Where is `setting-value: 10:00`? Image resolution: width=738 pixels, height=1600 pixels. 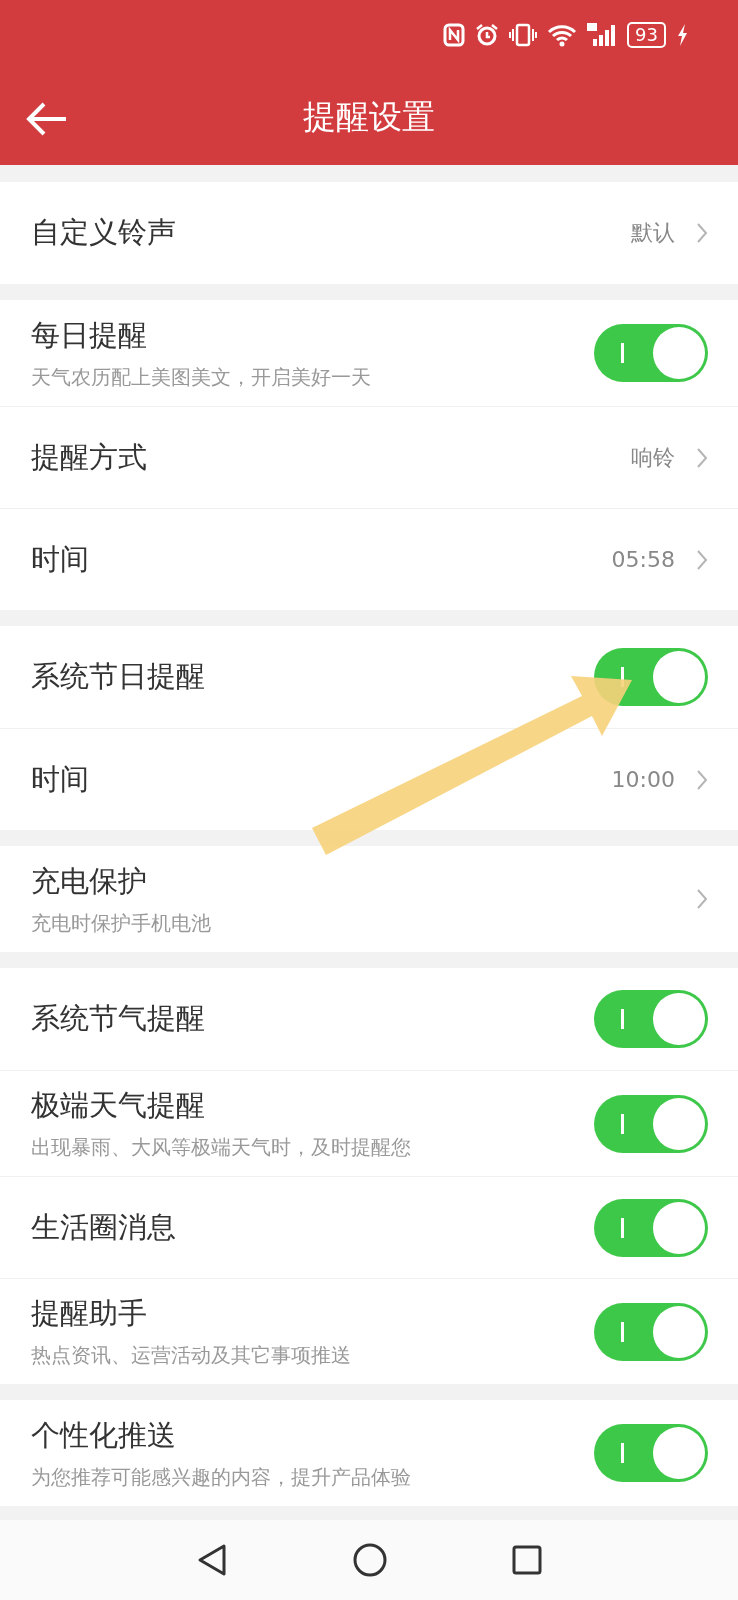
setting-value: 10:00 is located at coordinates (643, 779).